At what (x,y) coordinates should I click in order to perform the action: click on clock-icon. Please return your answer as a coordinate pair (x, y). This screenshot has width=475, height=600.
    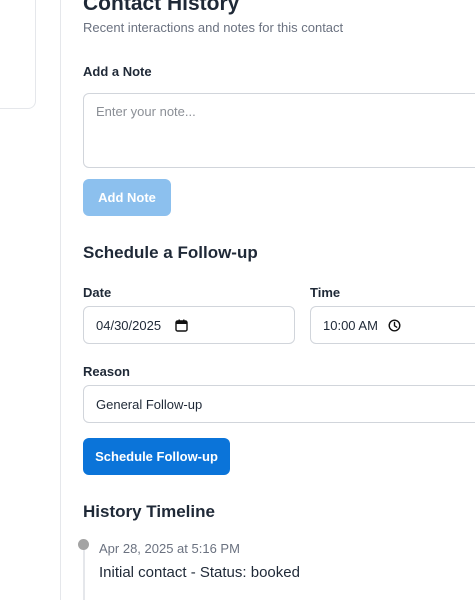
    Looking at the image, I should click on (394, 325).